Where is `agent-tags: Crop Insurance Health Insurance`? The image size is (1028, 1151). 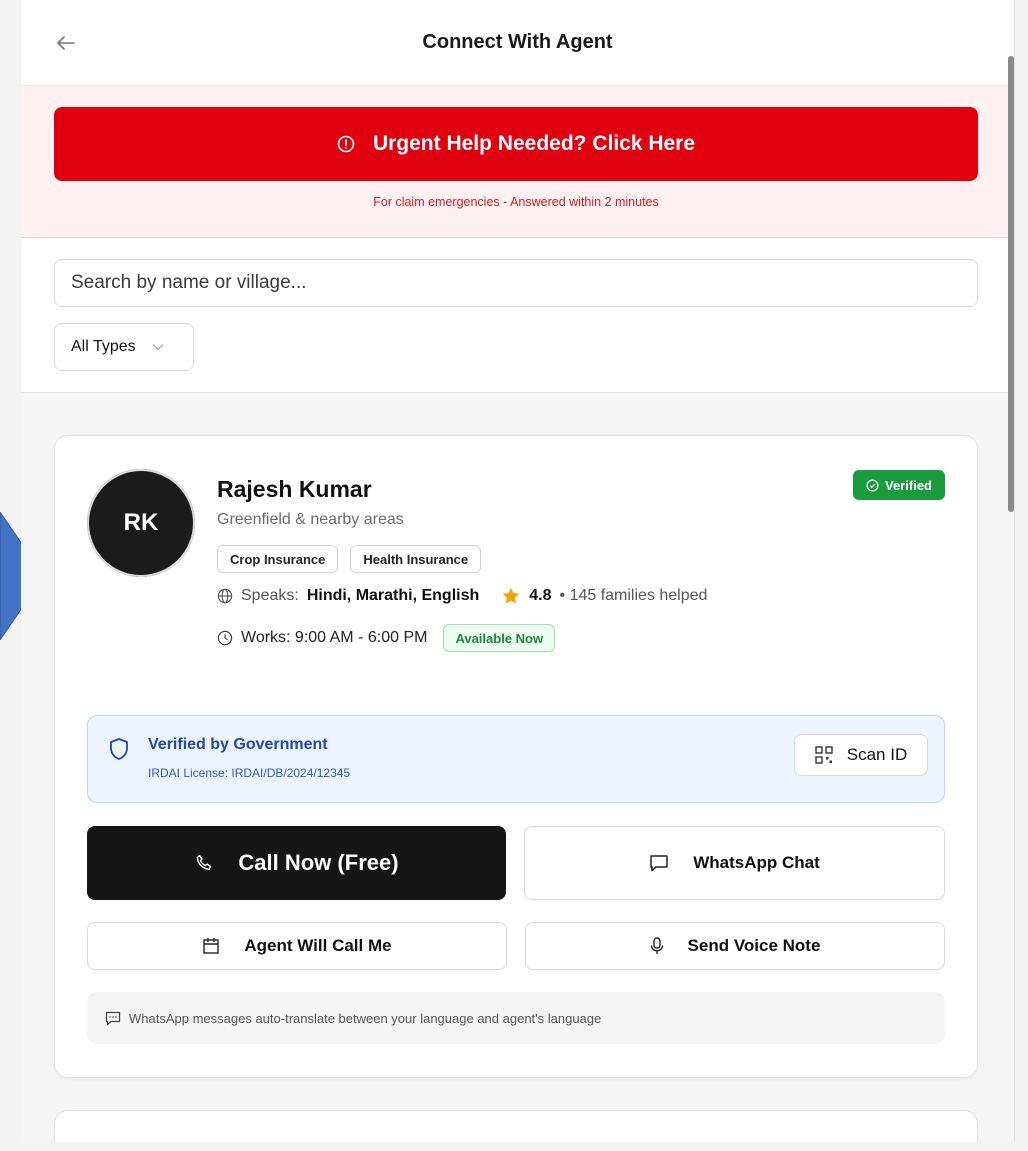
agent-tags: Crop Insurance Health Insurance is located at coordinates (349, 559).